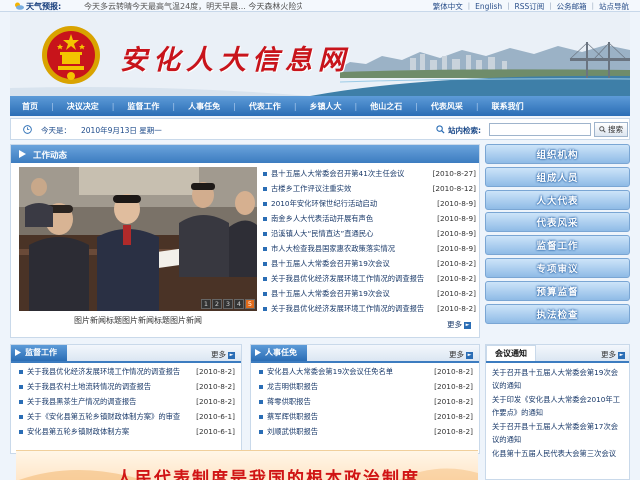  What do you see at coordinates (348, 219) in the screenshot?
I see `list-item-title: 南金乡人大代表活动开展有声色` at bounding box center [348, 219].